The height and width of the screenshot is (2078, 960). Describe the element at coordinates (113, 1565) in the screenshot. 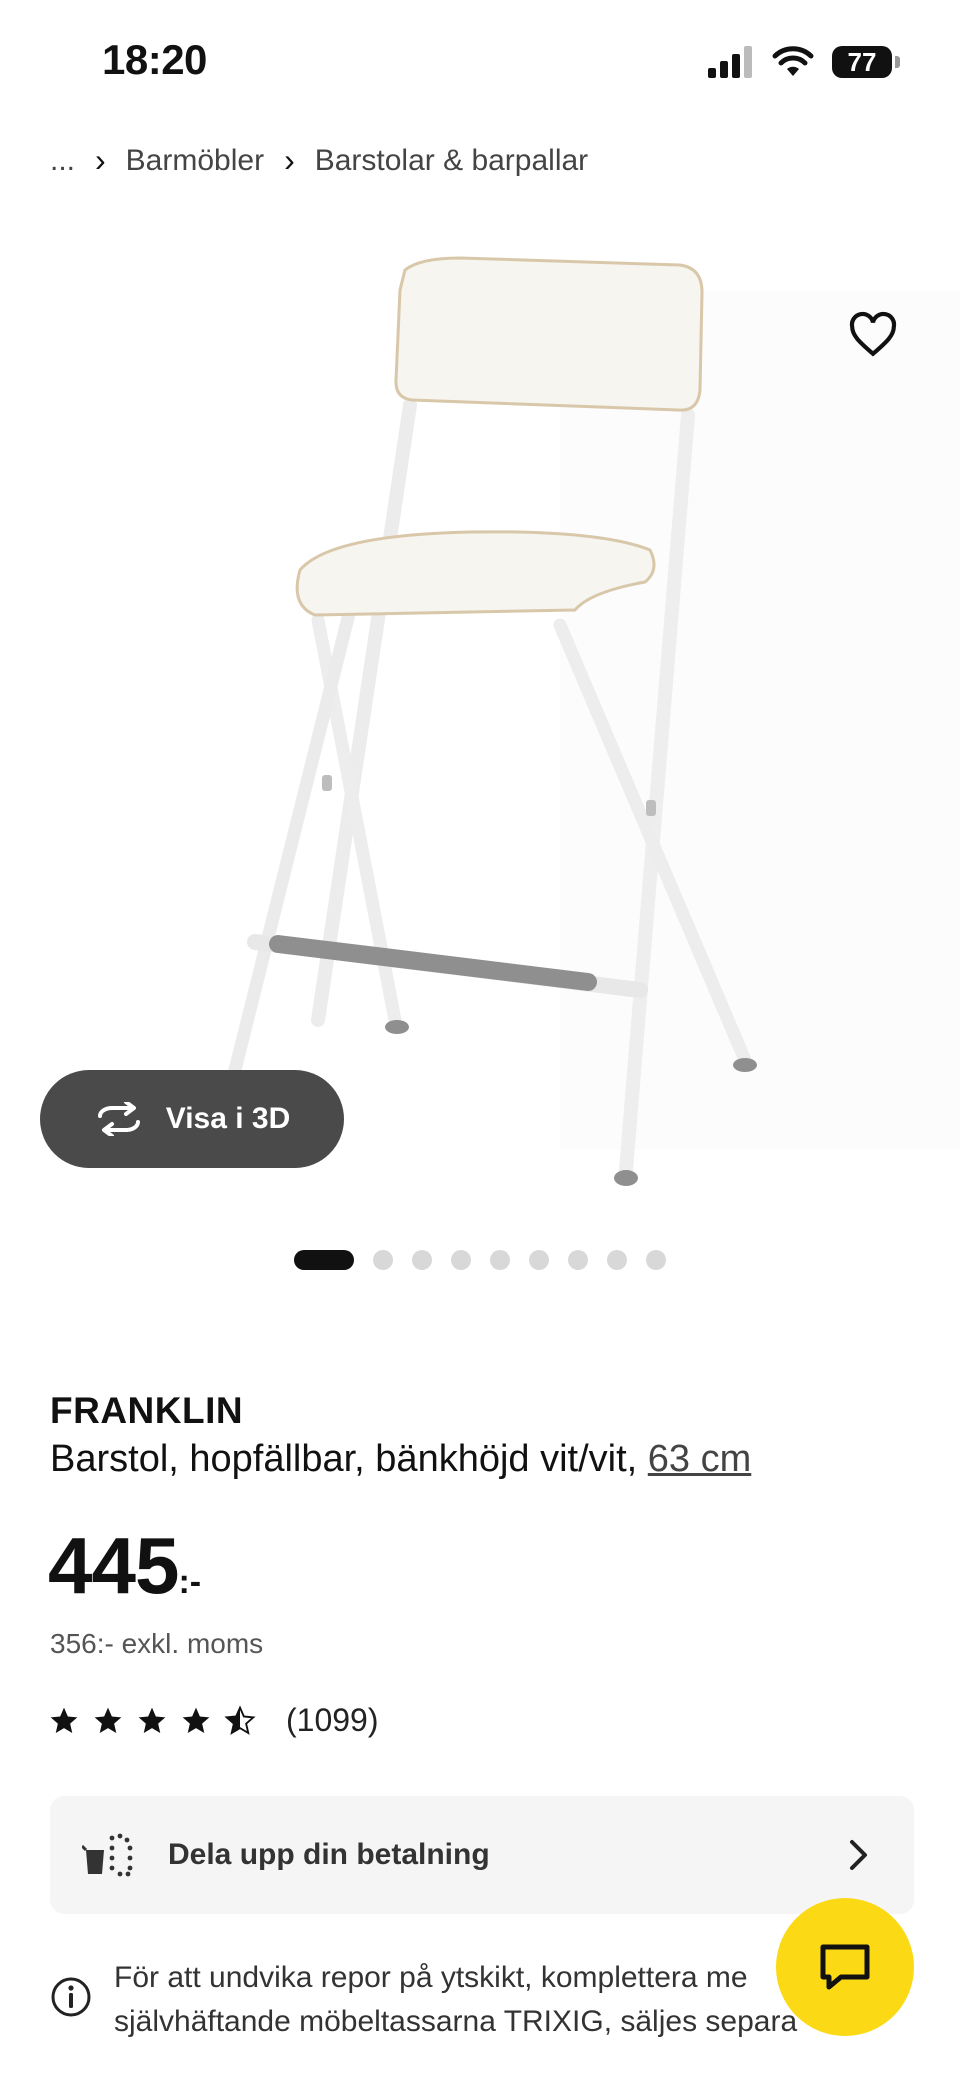

I see `price-main: 445` at that location.